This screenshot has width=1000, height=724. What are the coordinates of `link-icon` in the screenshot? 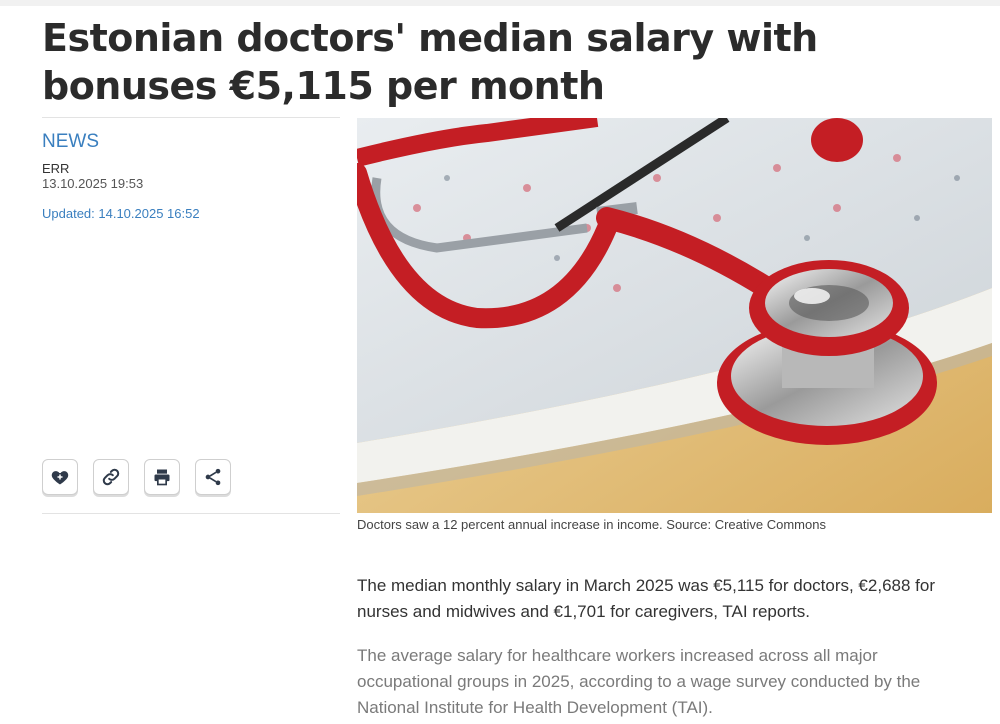 It's located at (111, 477).